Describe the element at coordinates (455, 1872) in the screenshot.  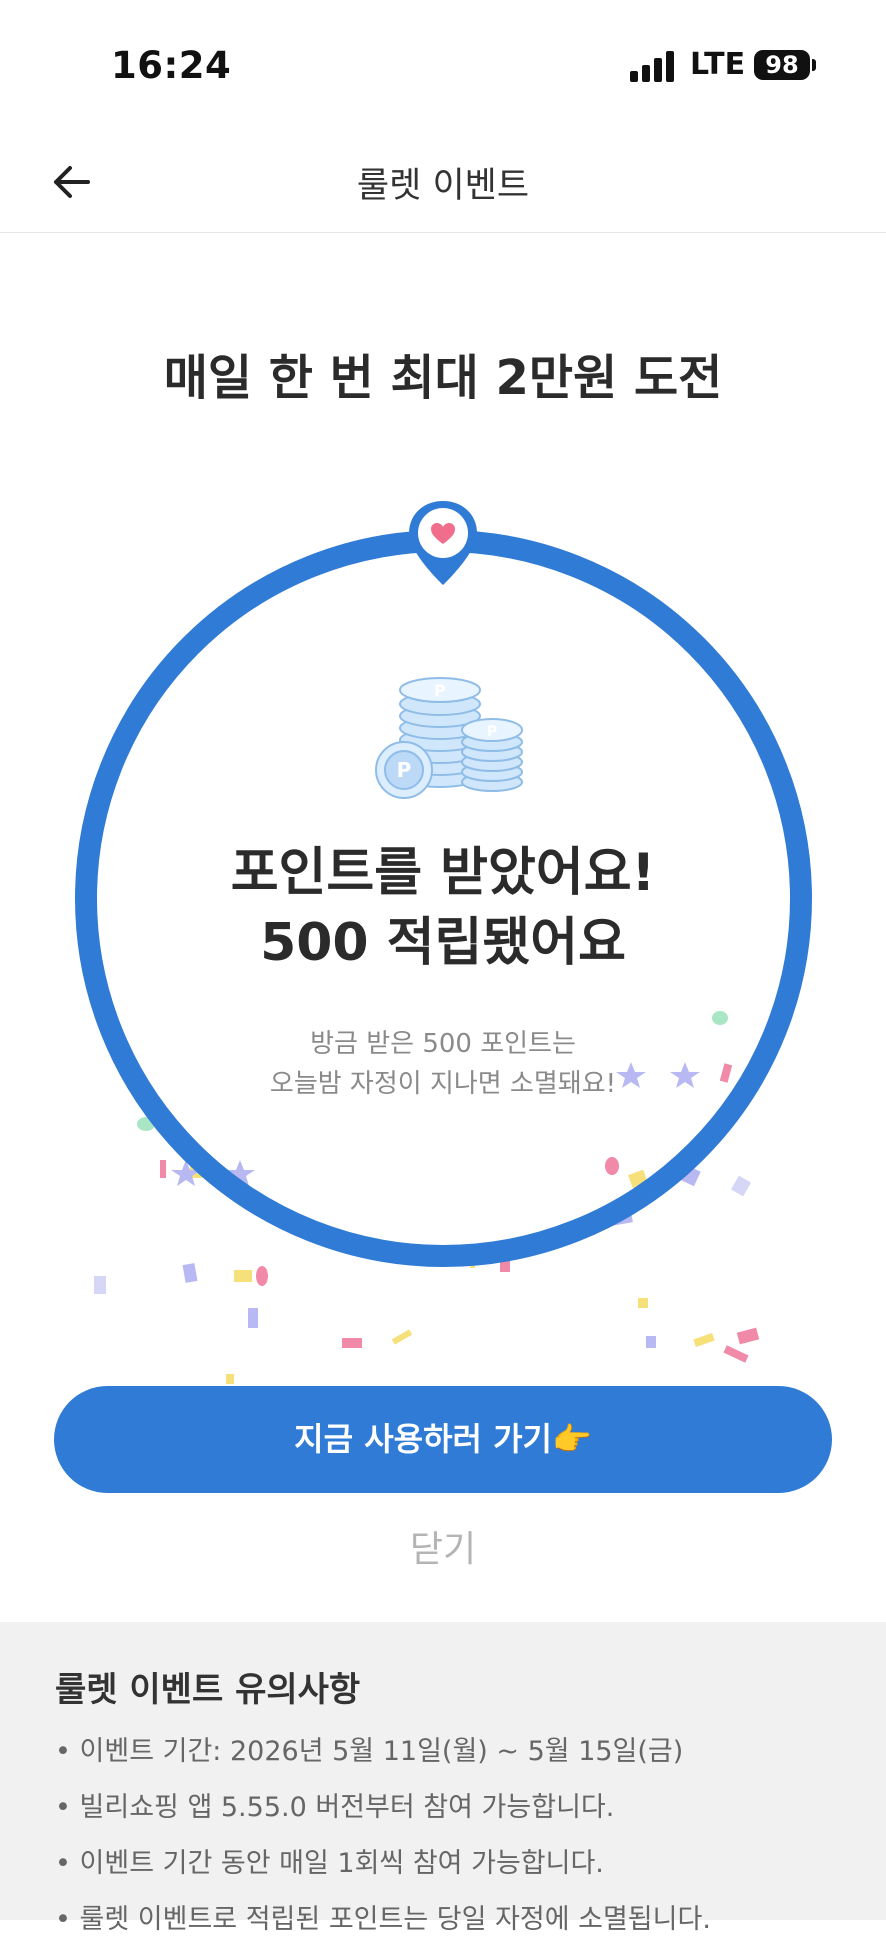
I see `notice-item: 이벤트 기간 동안 매일 1회씩 참여 가능합니다.` at that location.